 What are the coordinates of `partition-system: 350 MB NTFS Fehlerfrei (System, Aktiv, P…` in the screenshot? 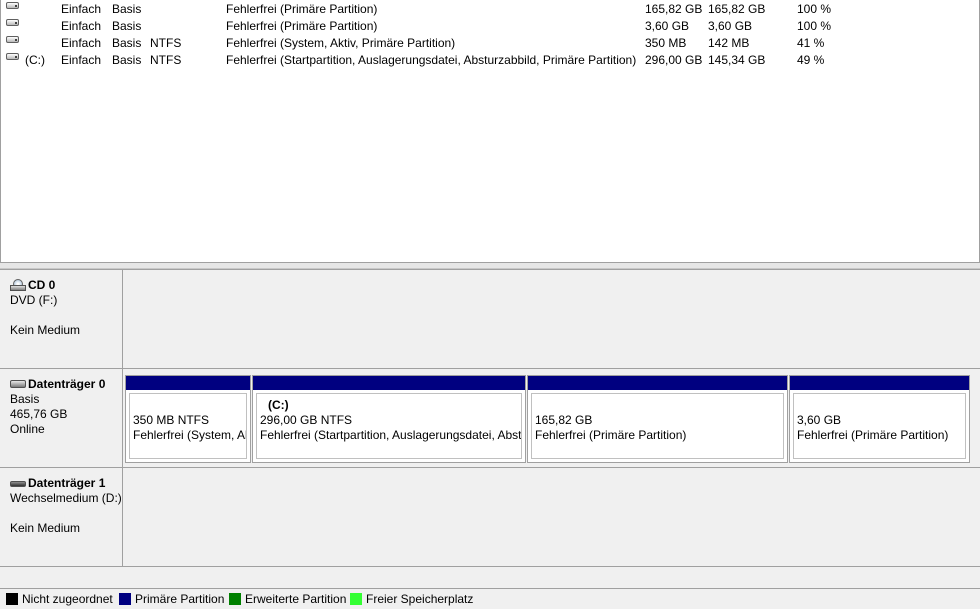 It's located at (188, 419).